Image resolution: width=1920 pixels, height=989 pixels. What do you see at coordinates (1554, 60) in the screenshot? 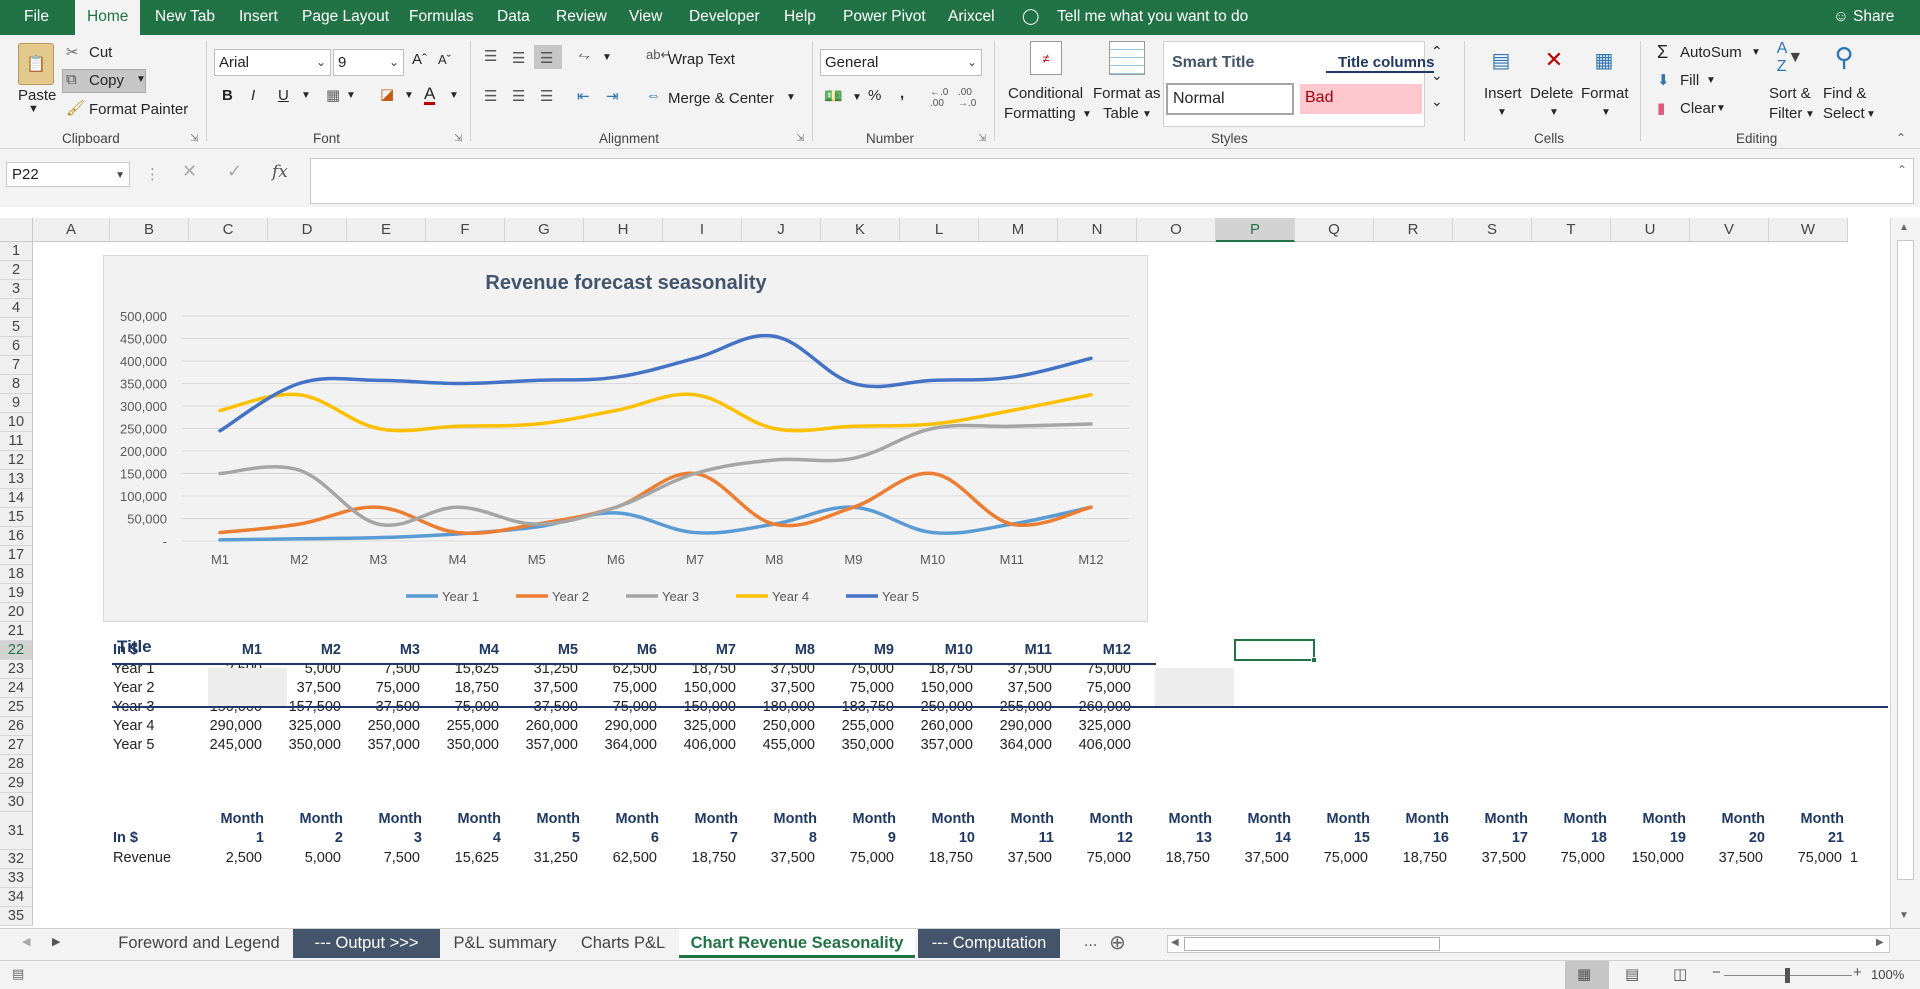
I see `delete-cells-icon: ✕` at bounding box center [1554, 60].